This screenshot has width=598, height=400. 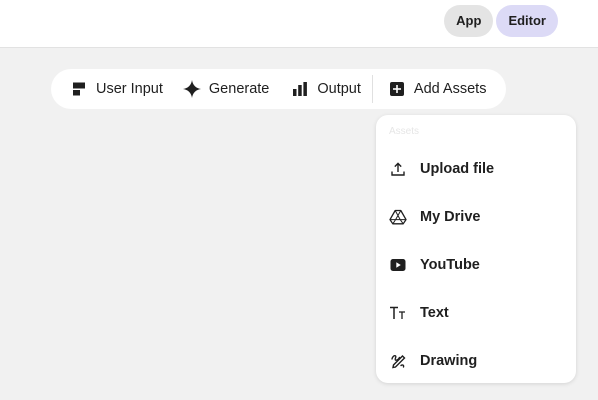 What do you see at coordinates (527, 21) in the screenshot?
I see `editor-mode-button: Editor` at bounding box center [527, 21].